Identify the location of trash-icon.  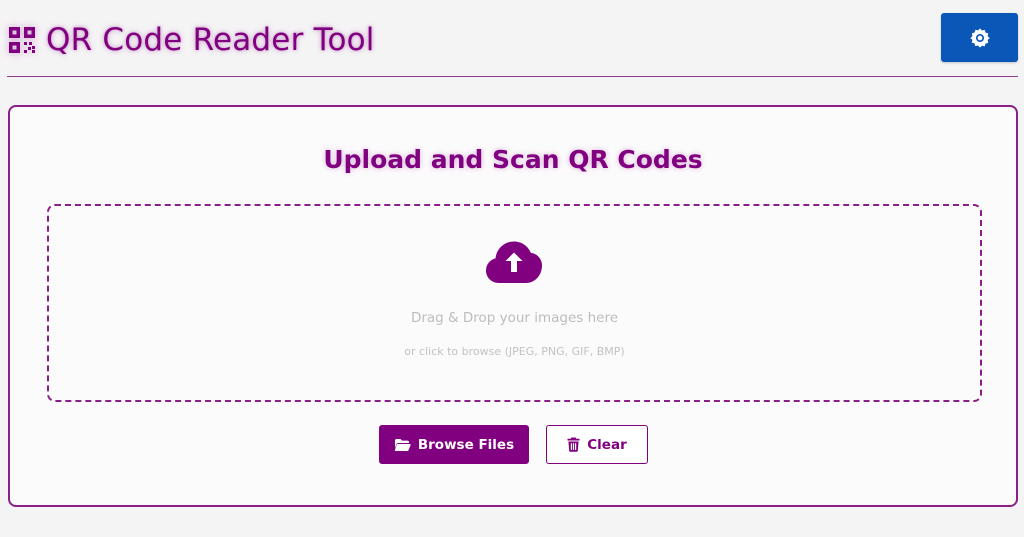
(573, 444).